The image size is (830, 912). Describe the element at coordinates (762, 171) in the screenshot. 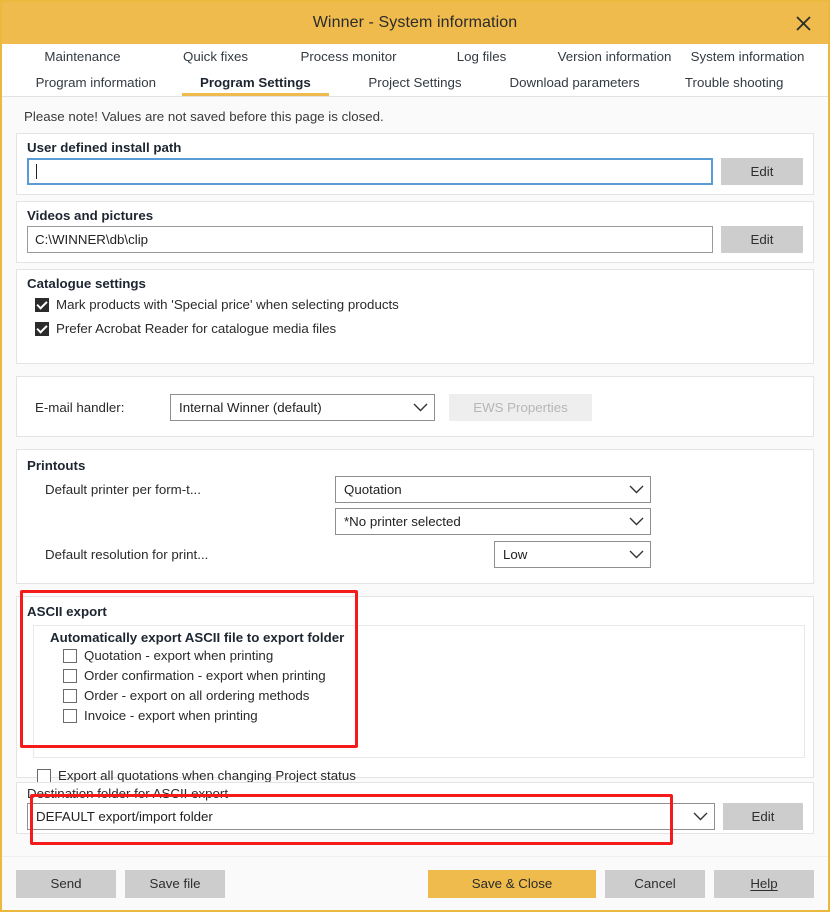

I see `install-path-edit-button: Edit` at that location.